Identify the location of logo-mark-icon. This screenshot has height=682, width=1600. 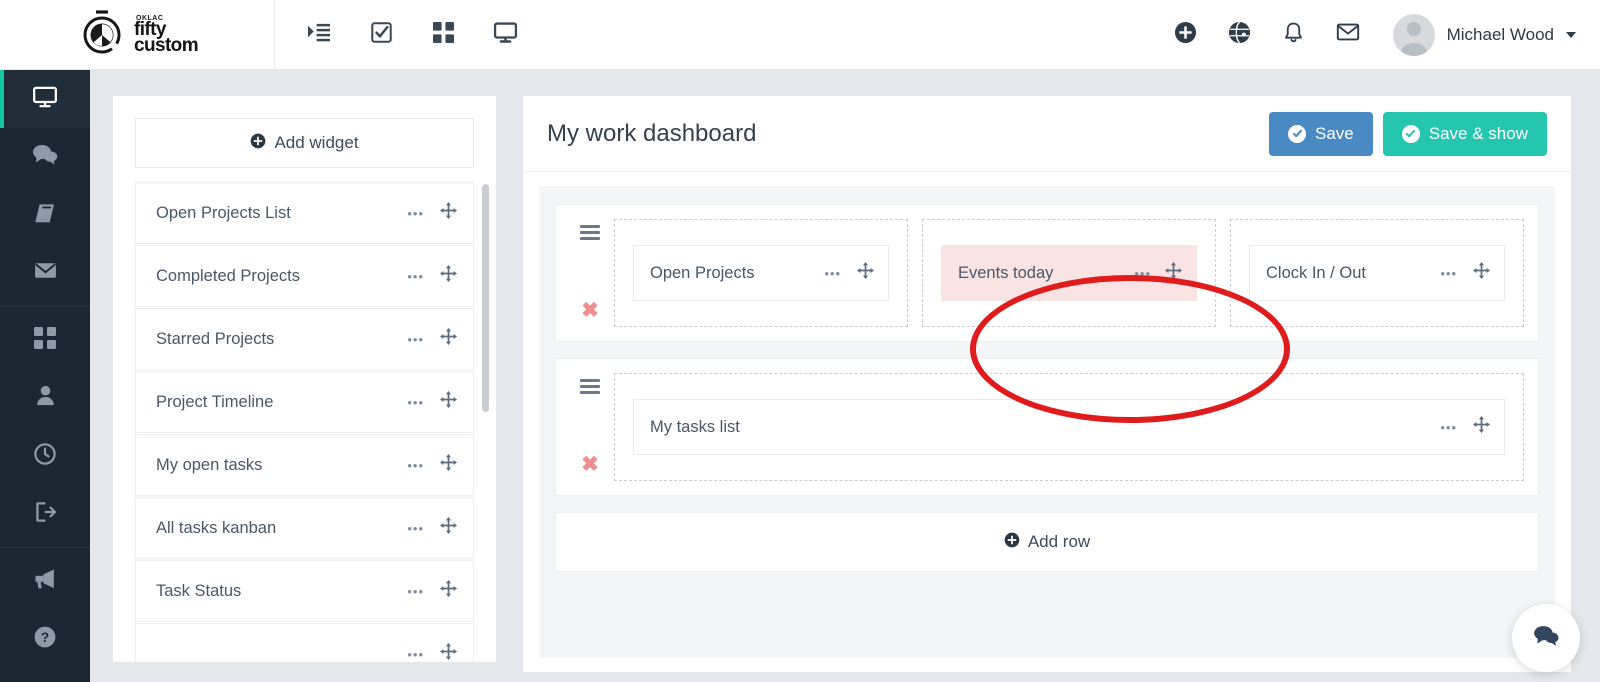
(102, 35).